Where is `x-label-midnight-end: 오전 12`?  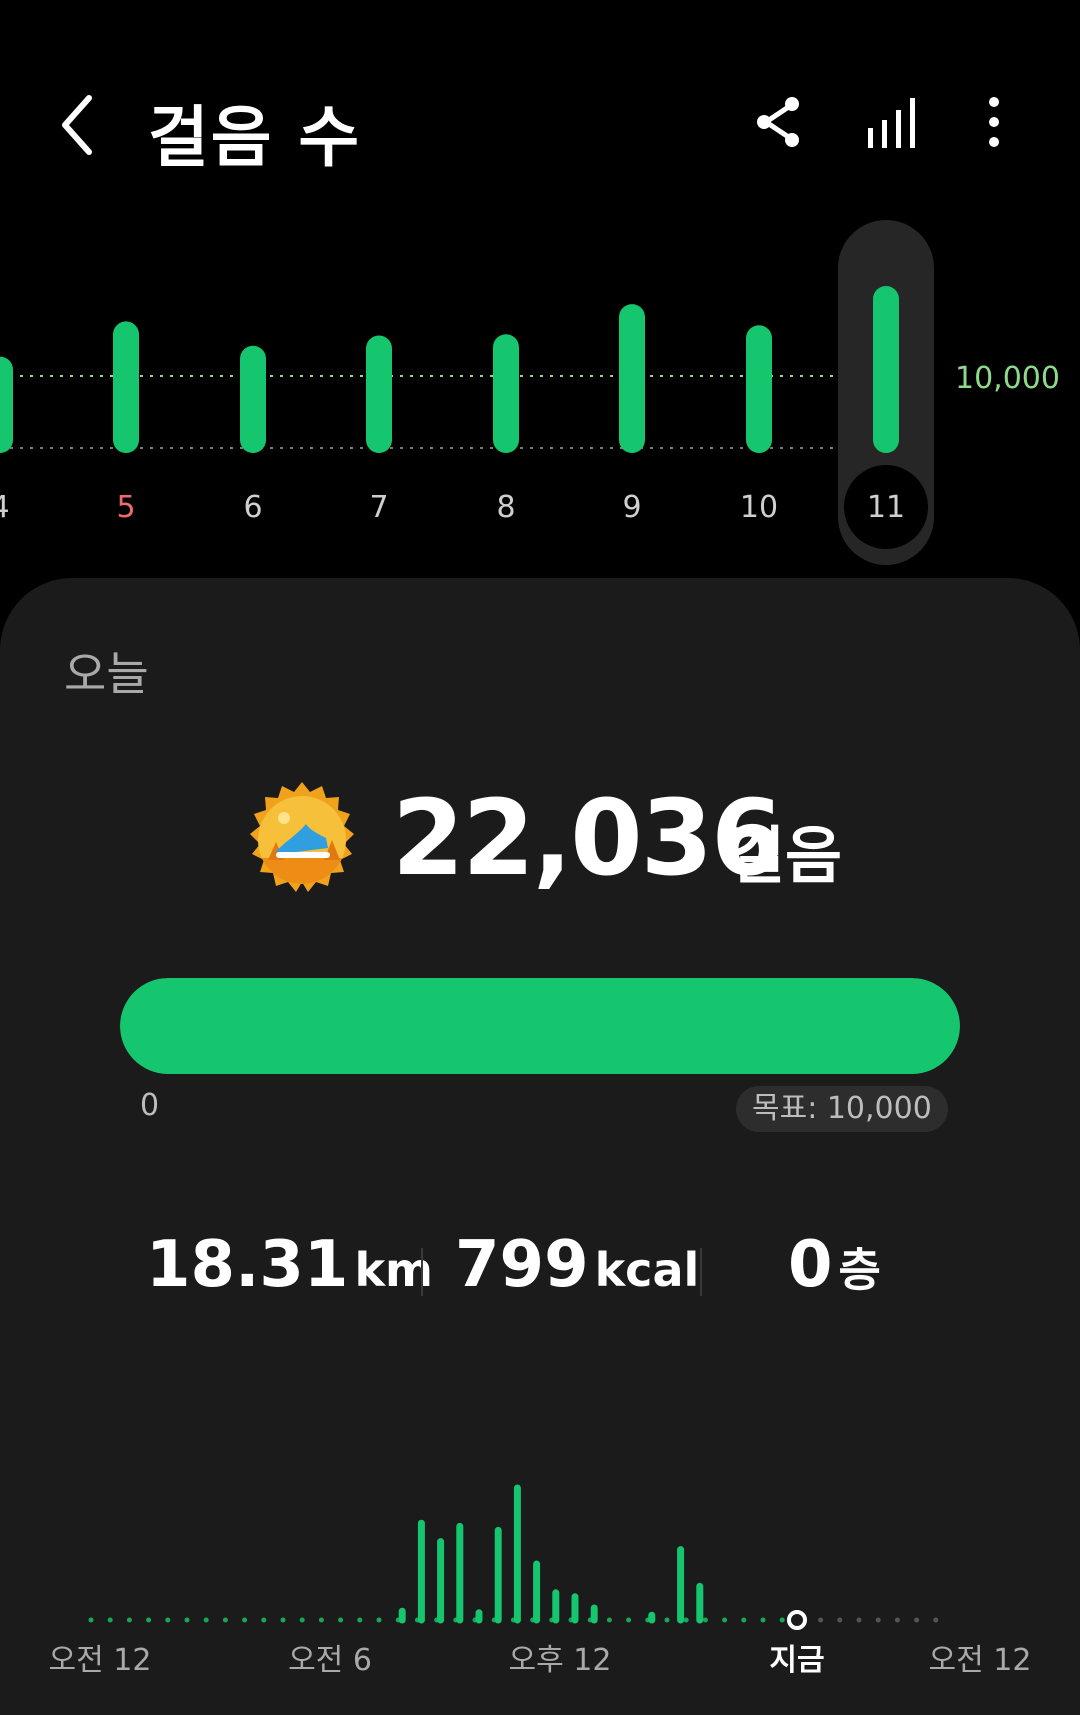
x-label-midnight-end: 오전 12 is located at coordinates (980, 1660).